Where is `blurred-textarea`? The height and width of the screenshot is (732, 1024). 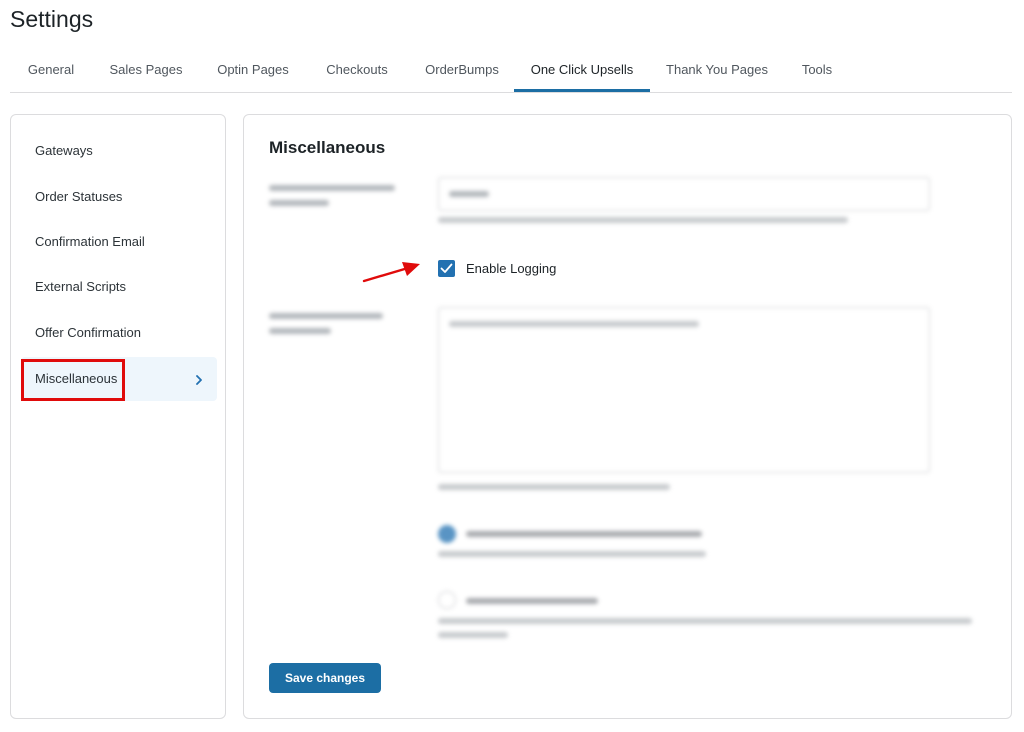
blurred-textarea is located at coordinates (684, 390).